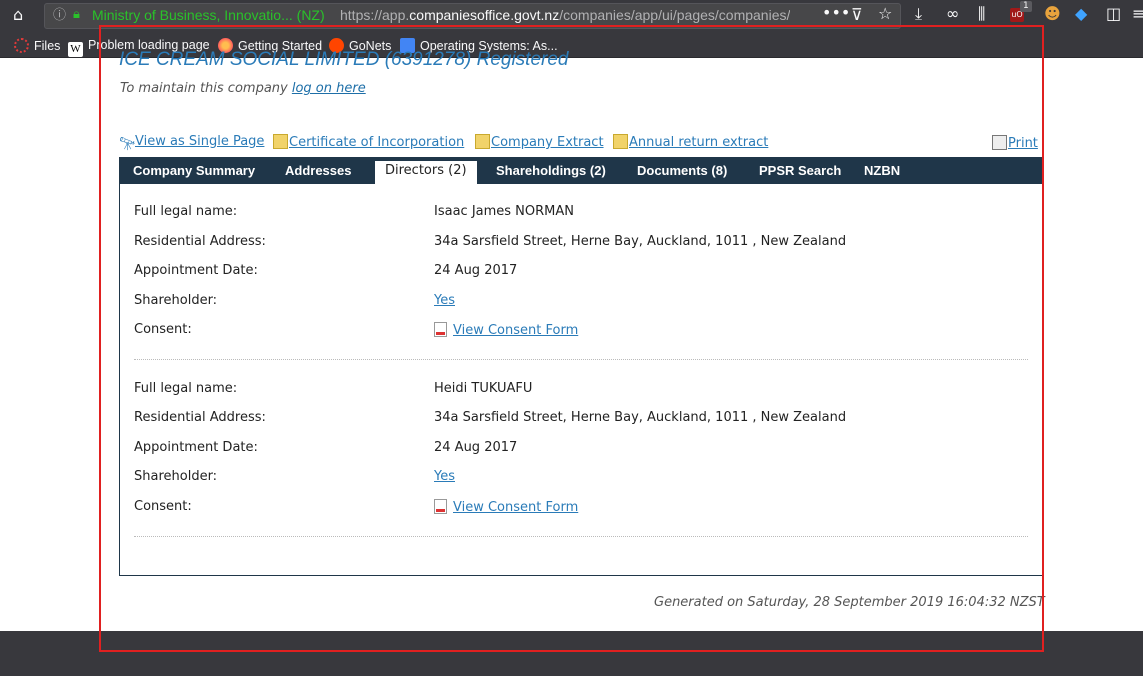 The height and width of the screenshot is (676, 1143). I want to click on certificate-link: Certificate of Incorporation, so click(368, 142).